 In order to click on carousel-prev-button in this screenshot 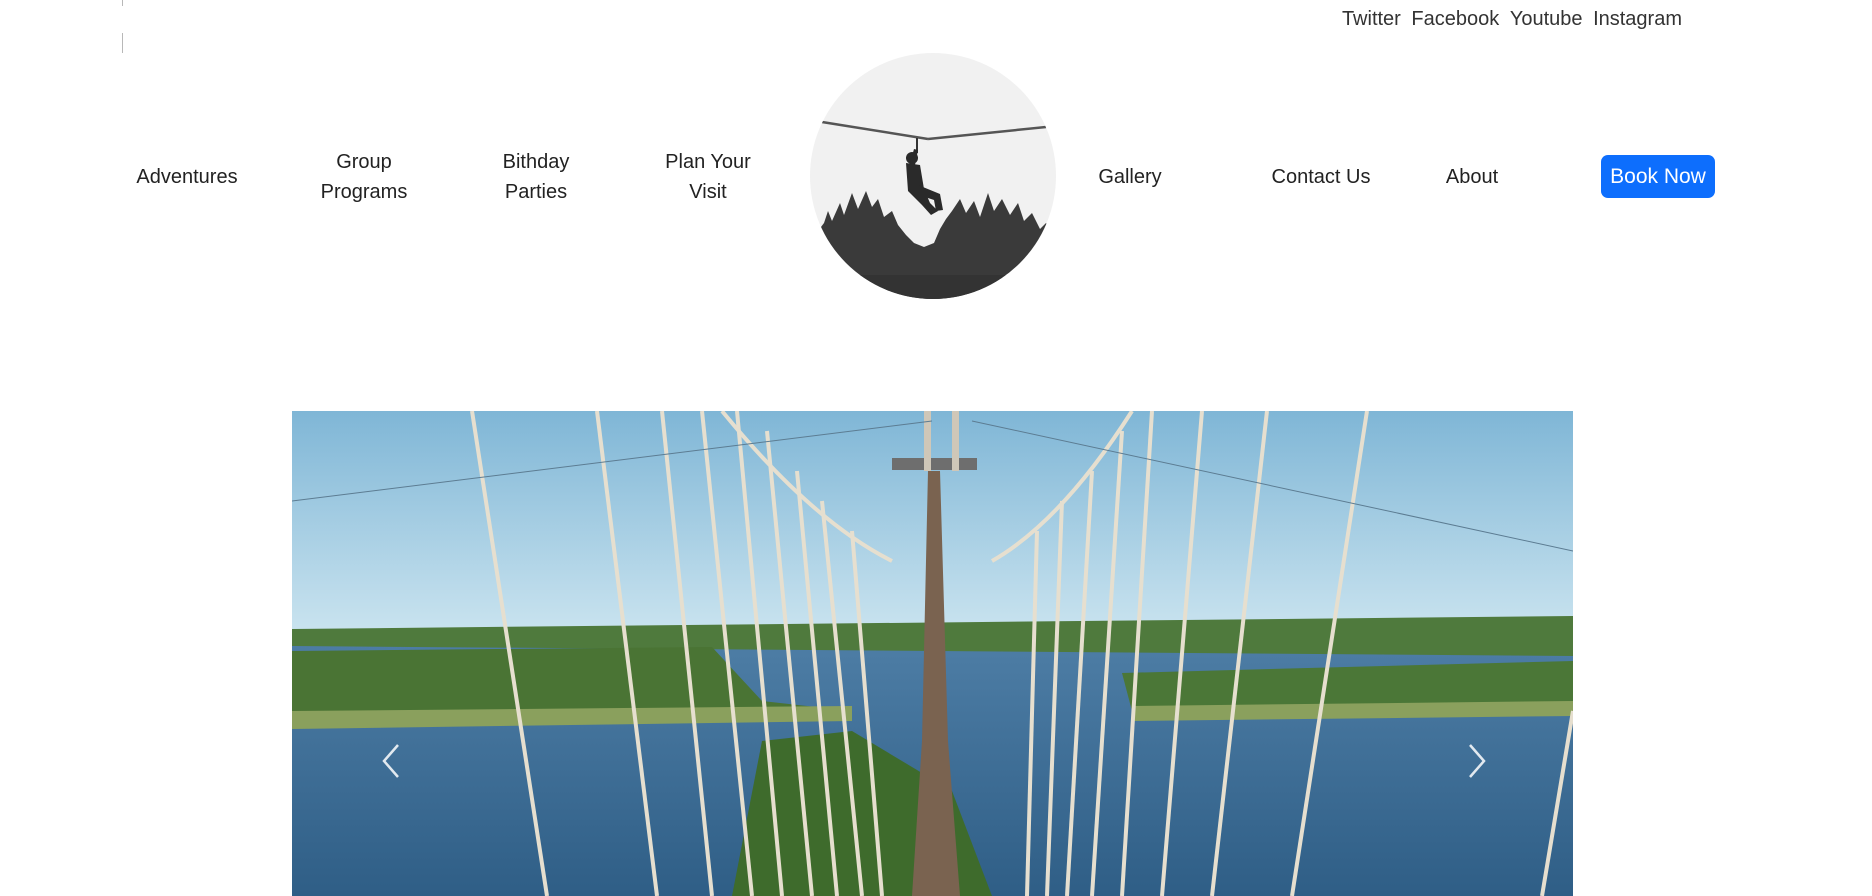, I will do `click(392, 761)`.